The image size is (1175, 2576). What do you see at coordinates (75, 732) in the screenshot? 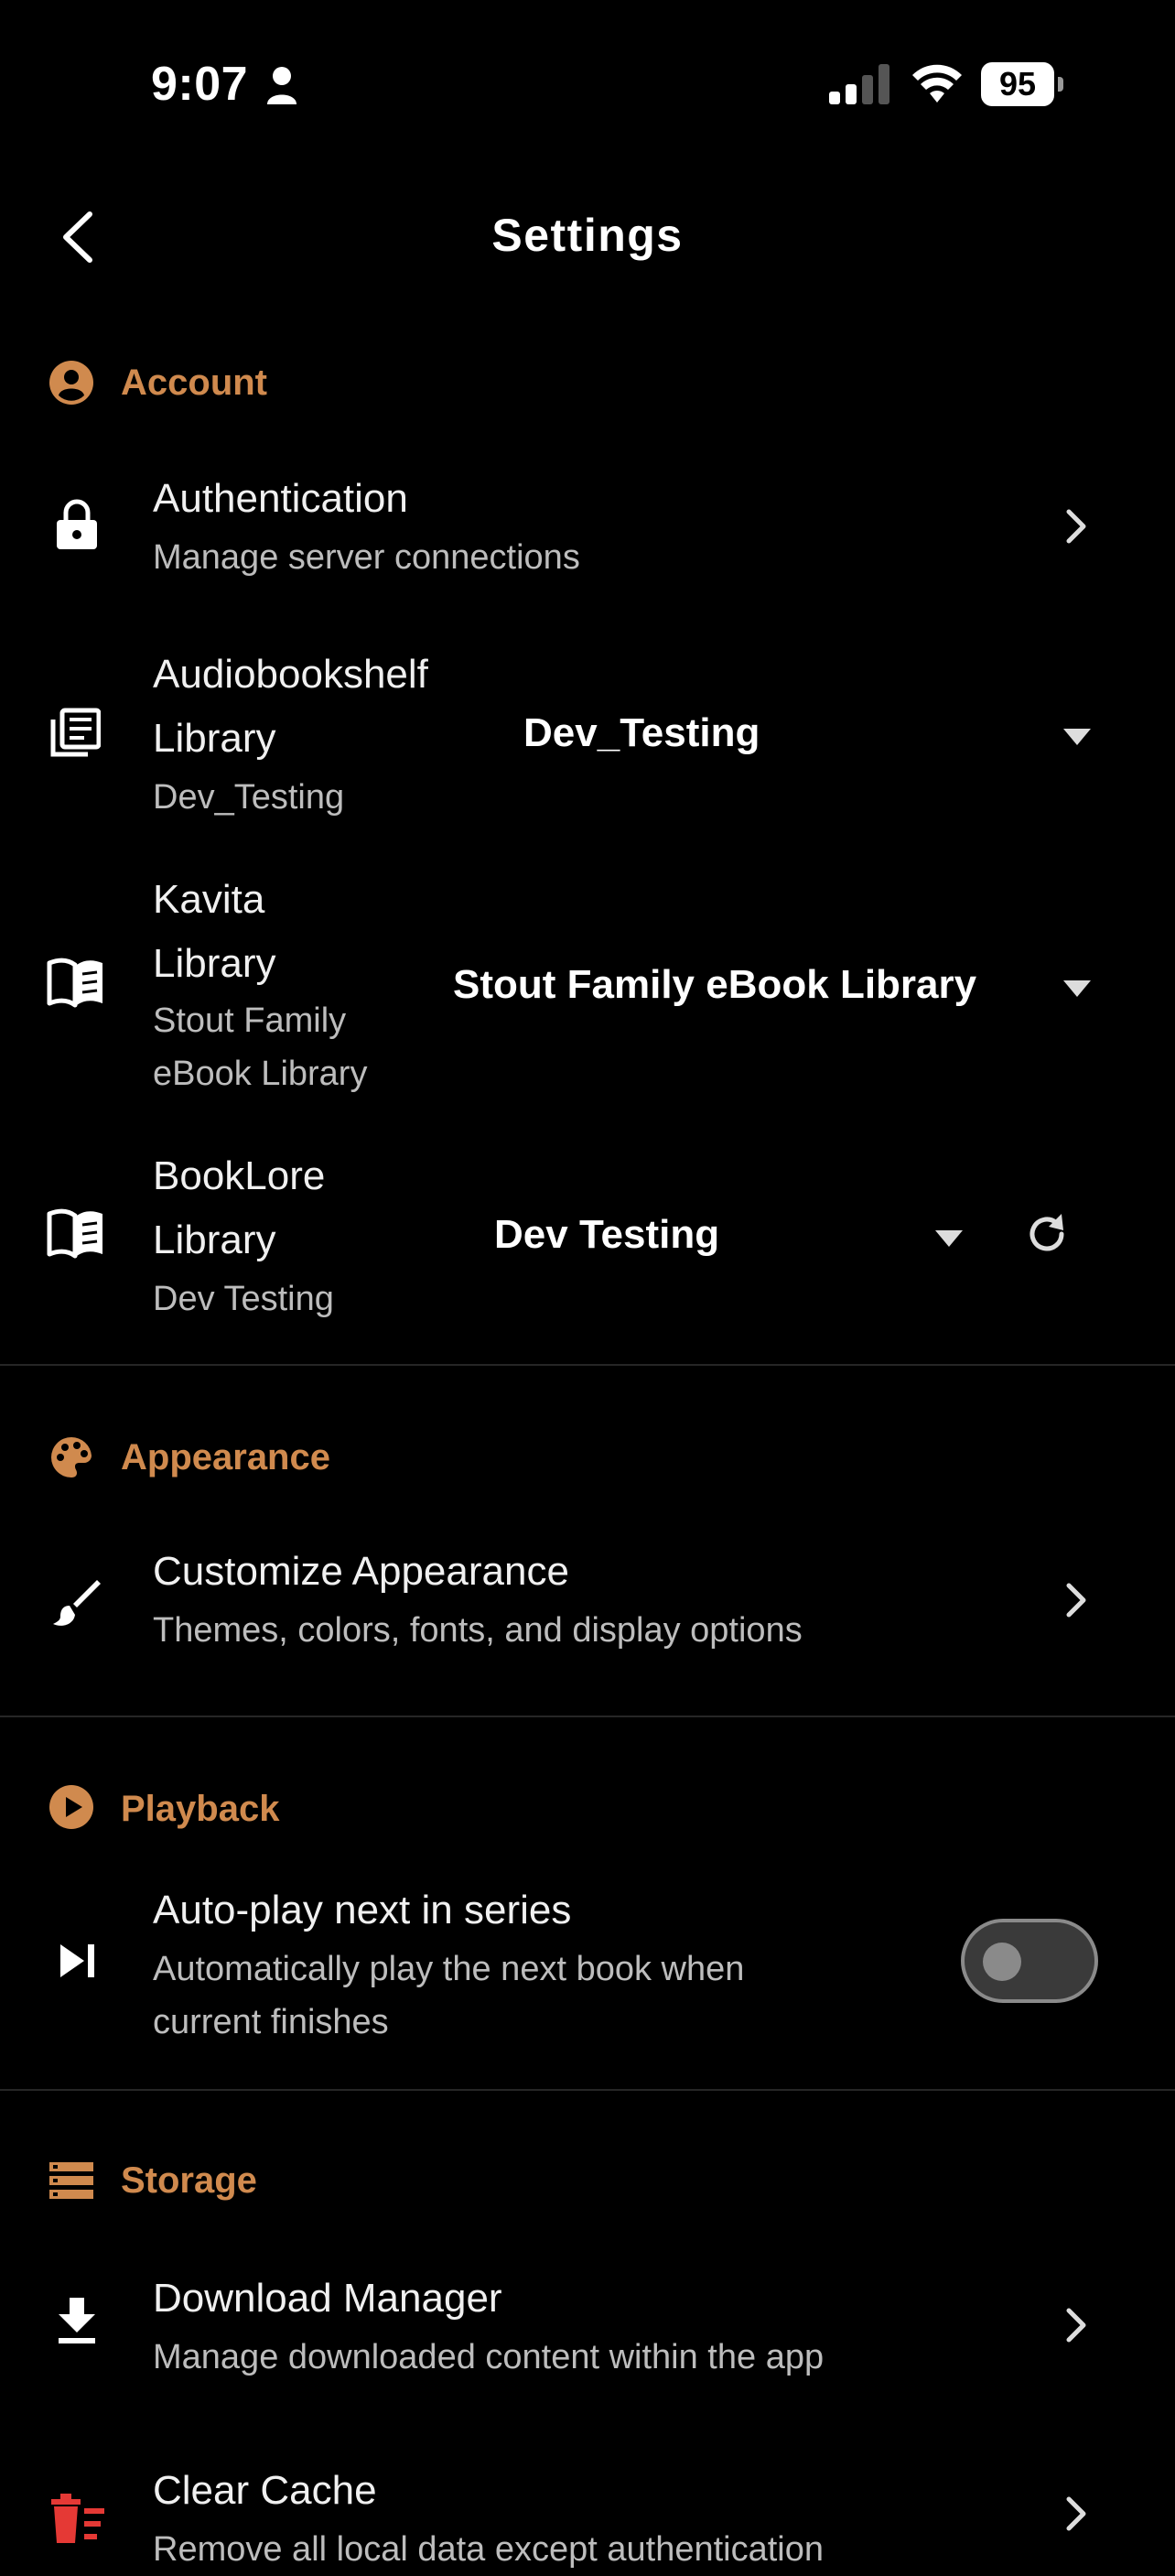
I see `library-icon` at bounding box center [75, 732].